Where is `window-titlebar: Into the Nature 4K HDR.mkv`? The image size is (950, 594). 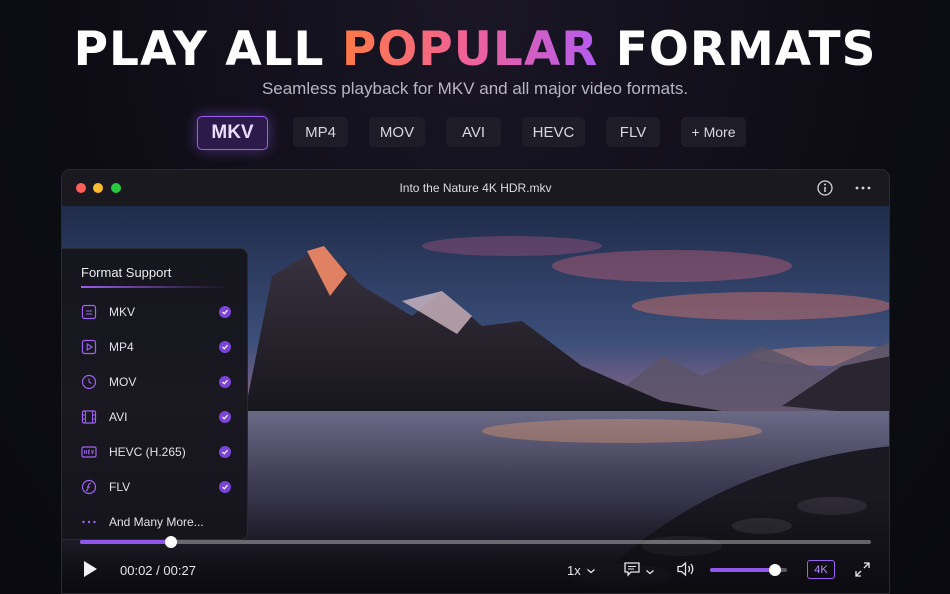
window-titlebar: Into the Nature 4K HDR.mkv is located at coordinates (475, 188).